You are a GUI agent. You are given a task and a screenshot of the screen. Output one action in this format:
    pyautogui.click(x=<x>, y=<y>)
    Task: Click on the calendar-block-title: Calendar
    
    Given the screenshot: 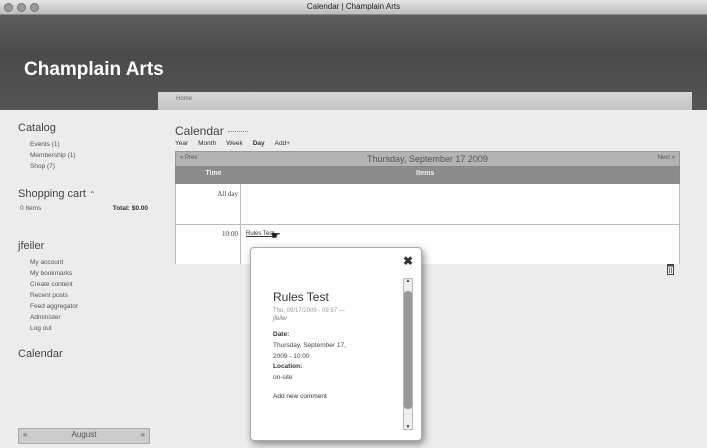 What is the action you would take?
    pyautogui.click(x=40, y=354)
    